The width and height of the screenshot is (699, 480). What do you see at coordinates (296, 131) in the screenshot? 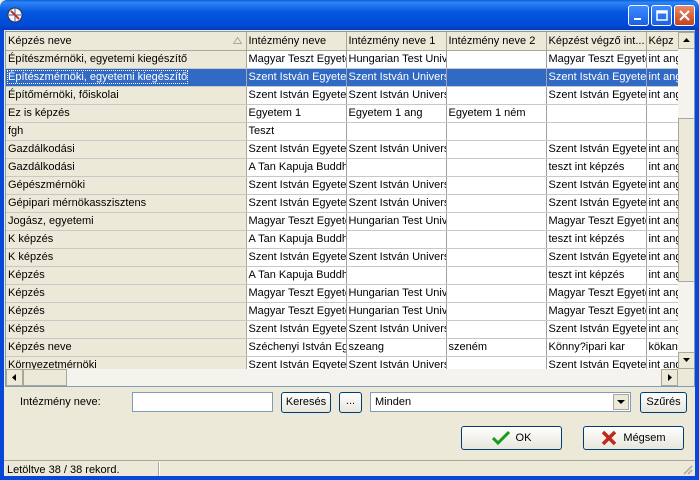
I see `table-cell: Teszt` at bounding box center [296, 131].